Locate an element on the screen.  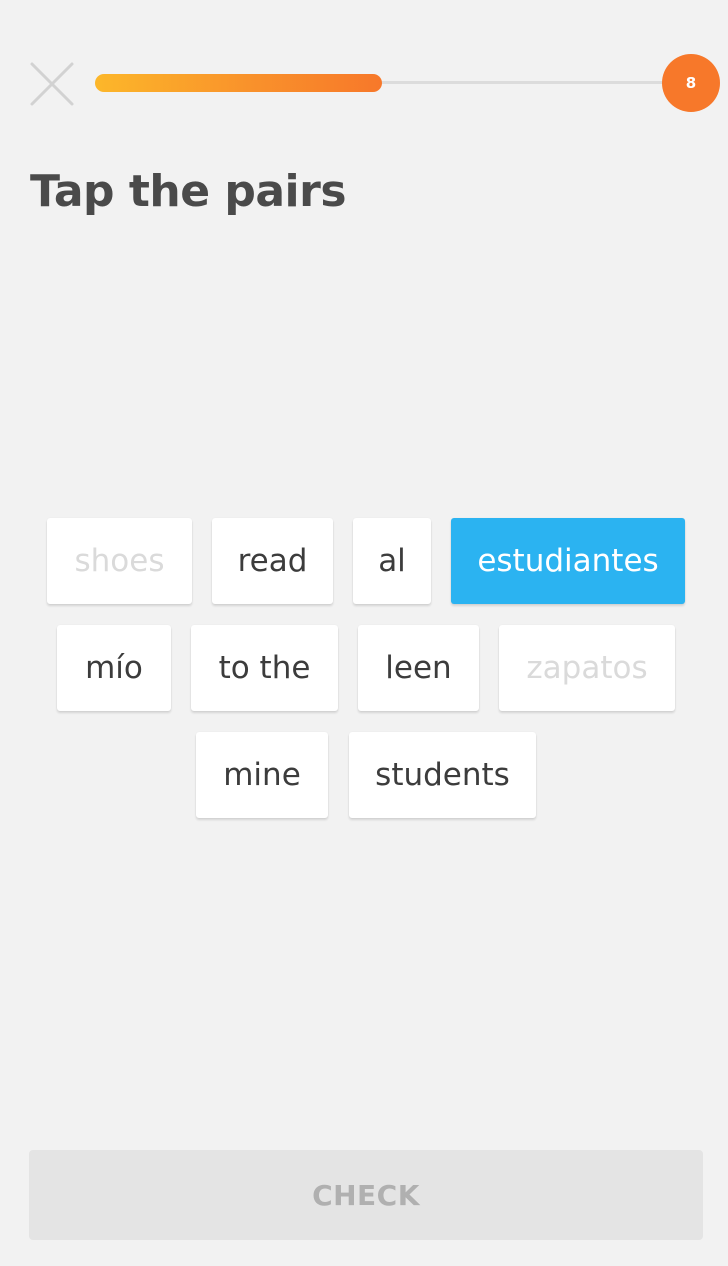
tile-mio: mío is located at coordinates (114, 668).